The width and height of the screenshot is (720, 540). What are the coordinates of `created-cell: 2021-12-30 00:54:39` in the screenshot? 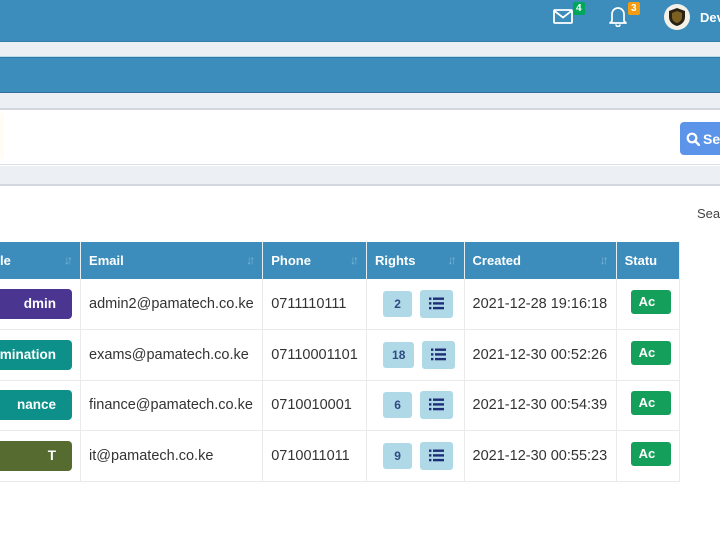 It's located at (540, 405).